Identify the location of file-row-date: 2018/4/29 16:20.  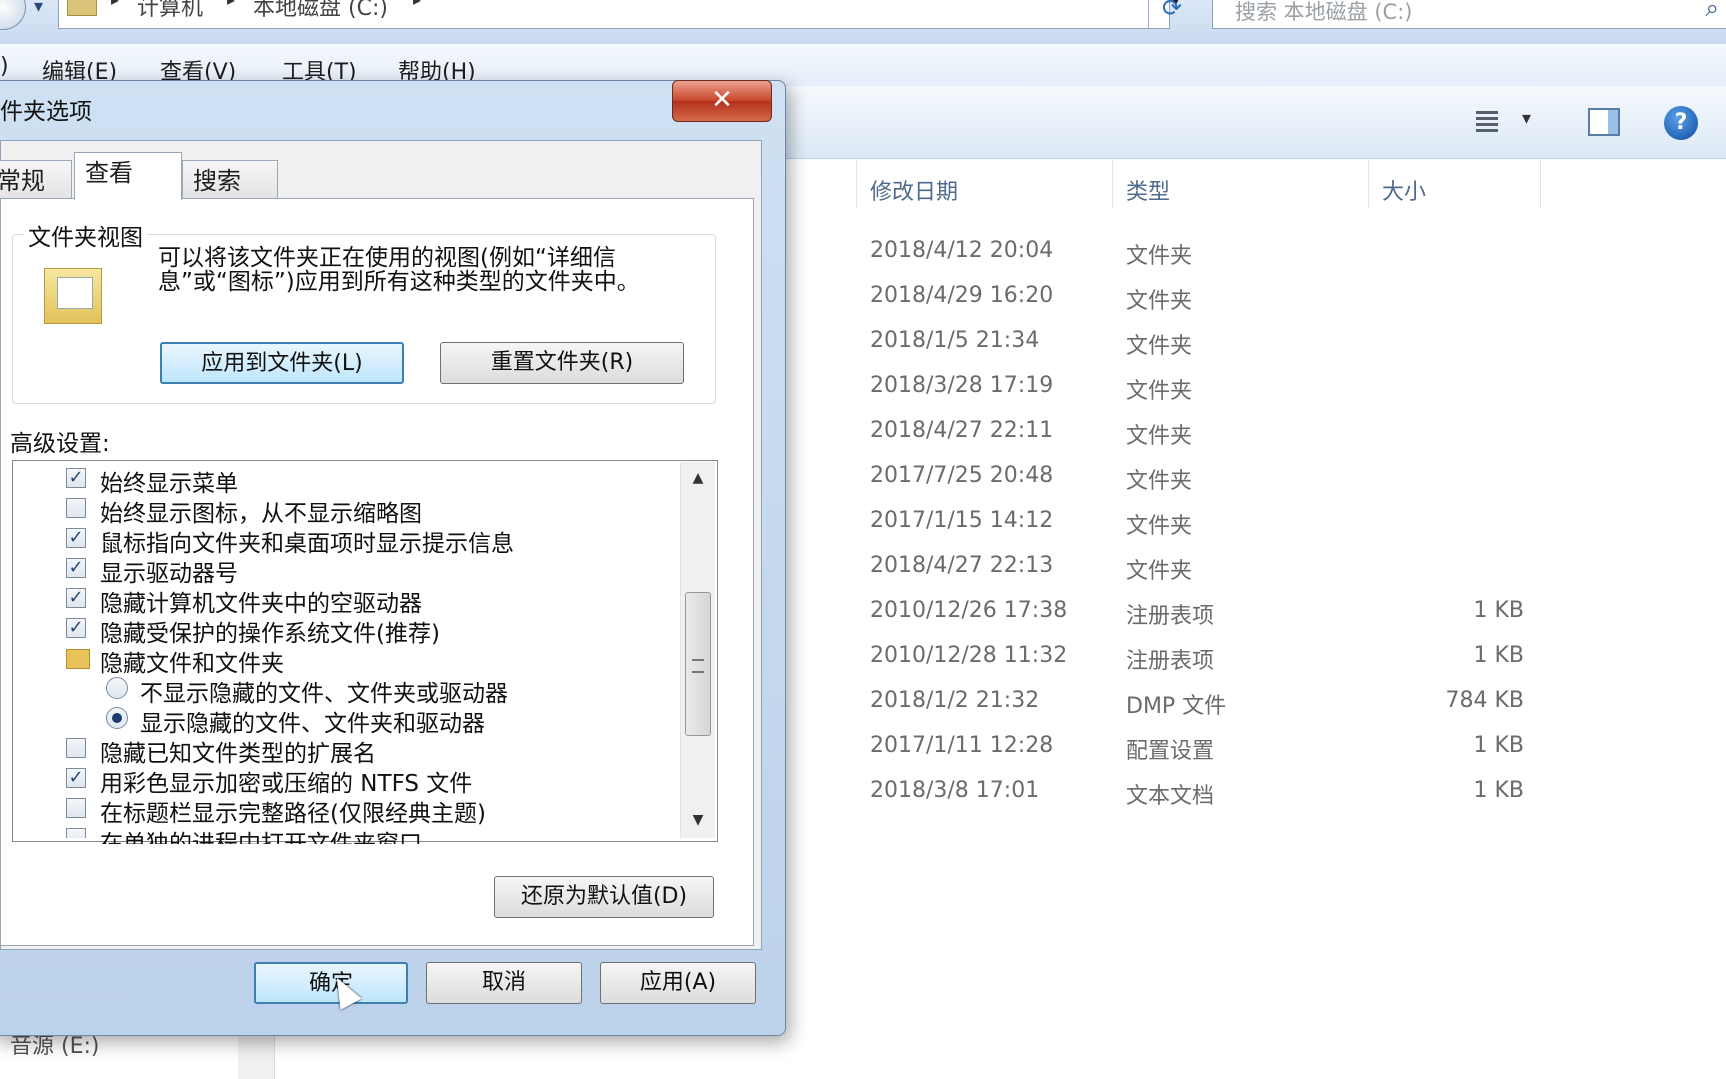
(961, 295).